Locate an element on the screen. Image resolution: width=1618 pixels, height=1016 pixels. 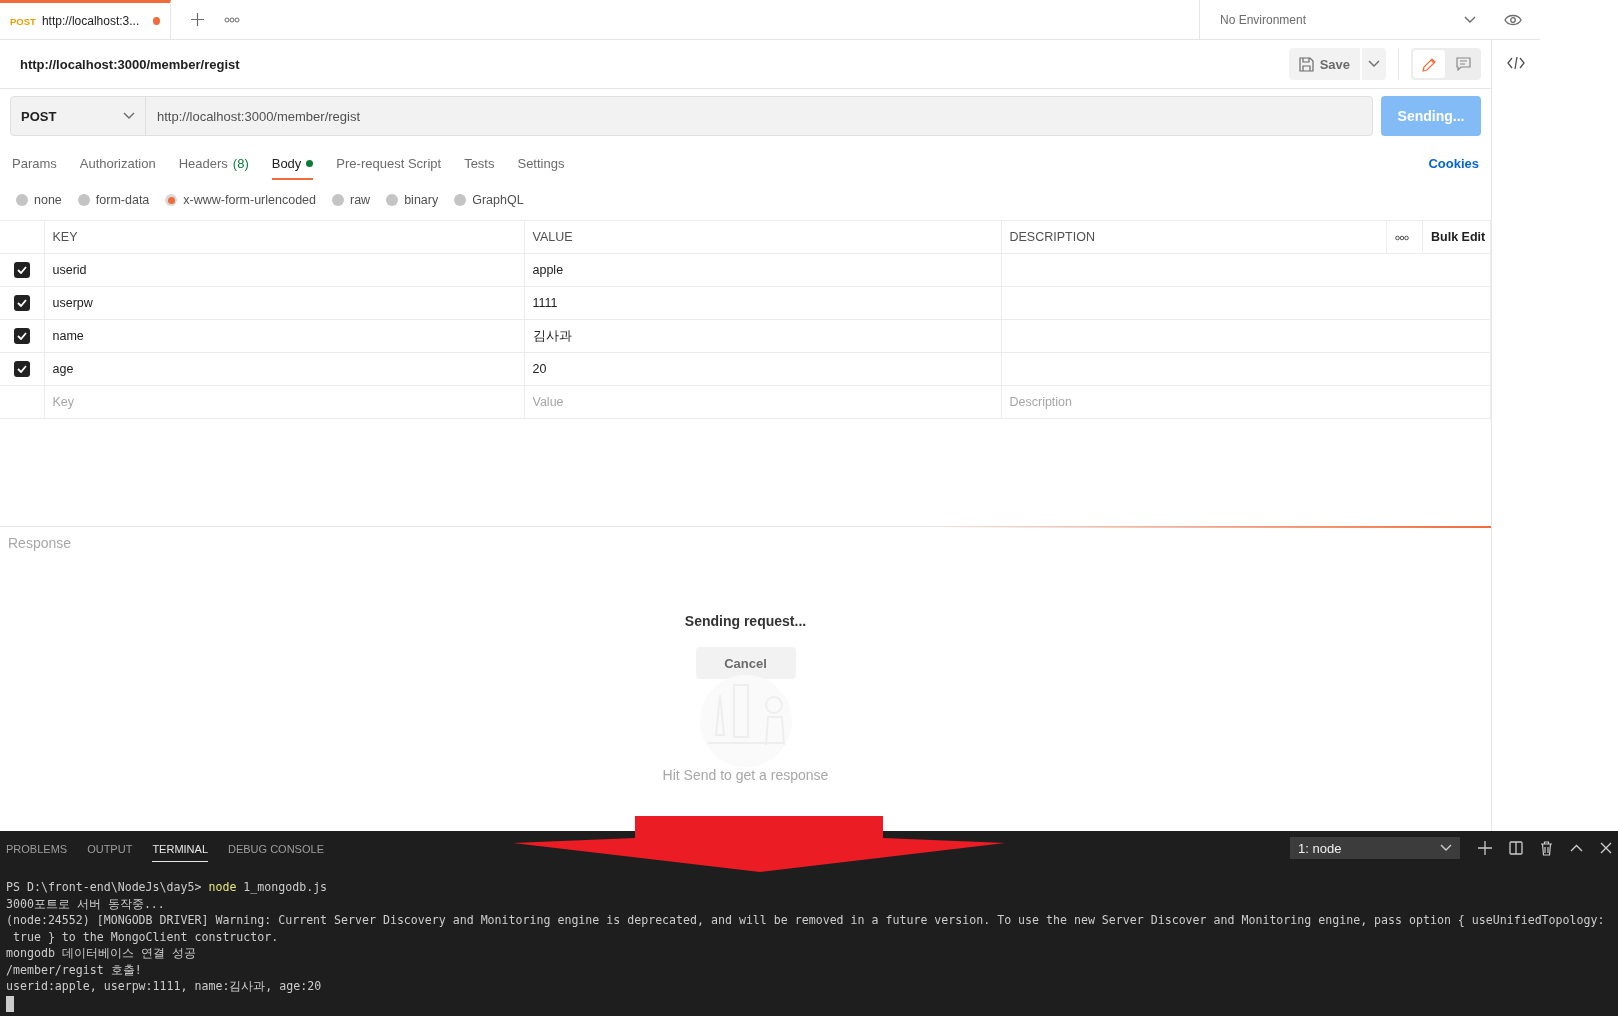
request-name: http://localhost:3000/member/regist is located at coordinates (130, 64).